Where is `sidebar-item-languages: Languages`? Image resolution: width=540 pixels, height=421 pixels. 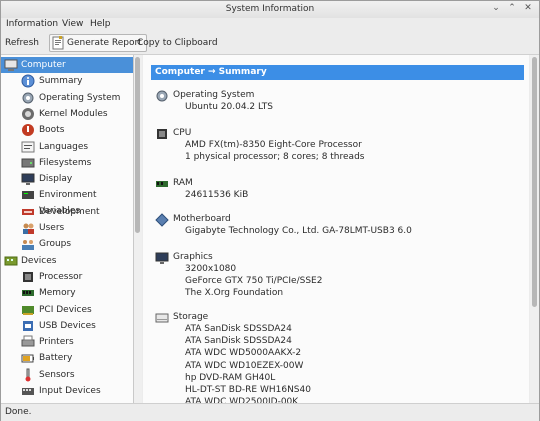 sidebar-item-languages: Languages is located at coordinates (67, 147).